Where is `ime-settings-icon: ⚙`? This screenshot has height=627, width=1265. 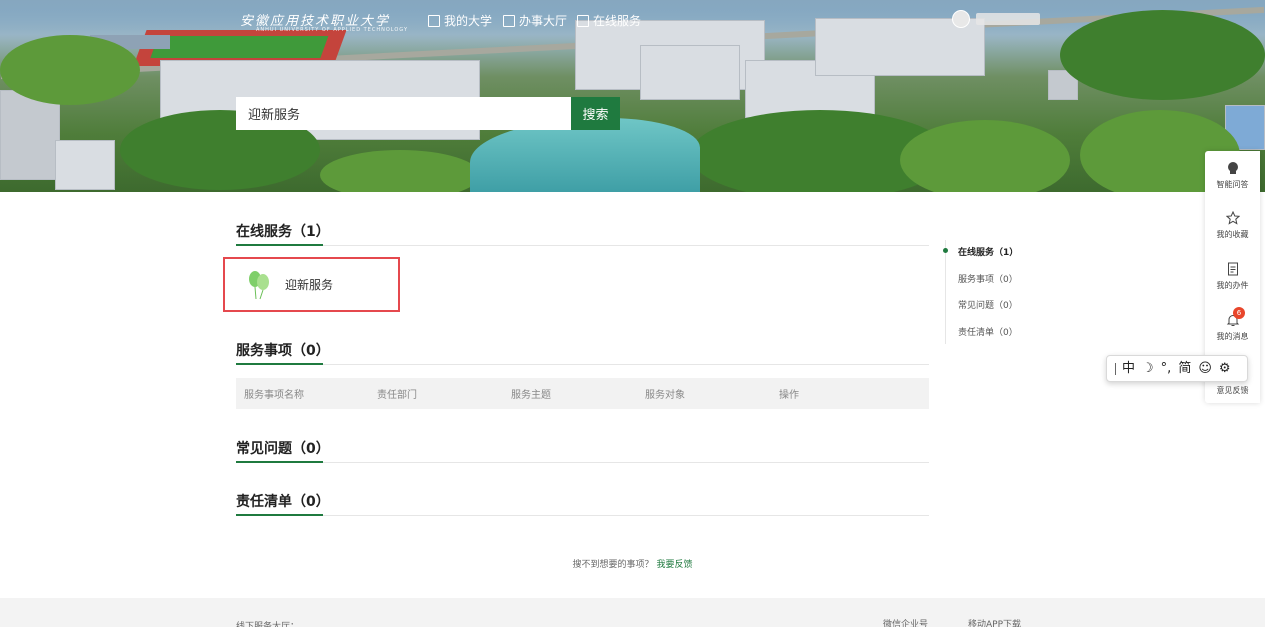
ime-settings-icon: ⚙ is located at coordinates (1225, 368).